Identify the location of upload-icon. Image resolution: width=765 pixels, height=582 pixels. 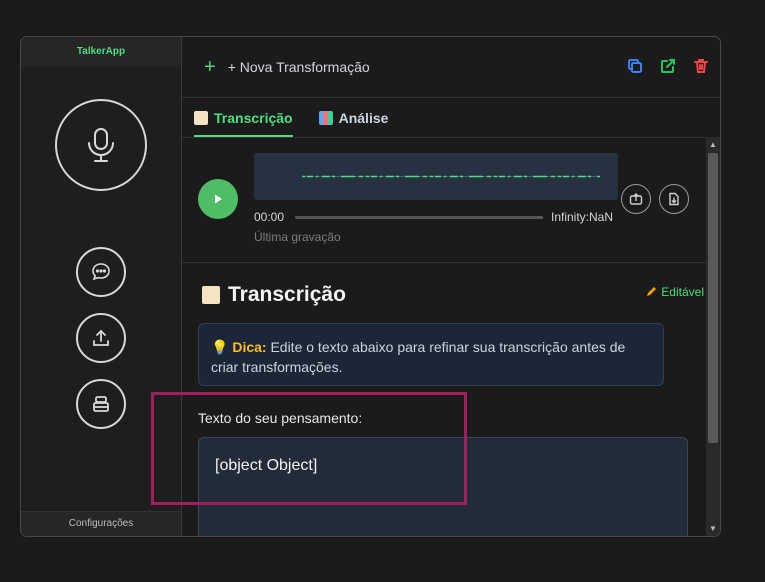
(101, 337).